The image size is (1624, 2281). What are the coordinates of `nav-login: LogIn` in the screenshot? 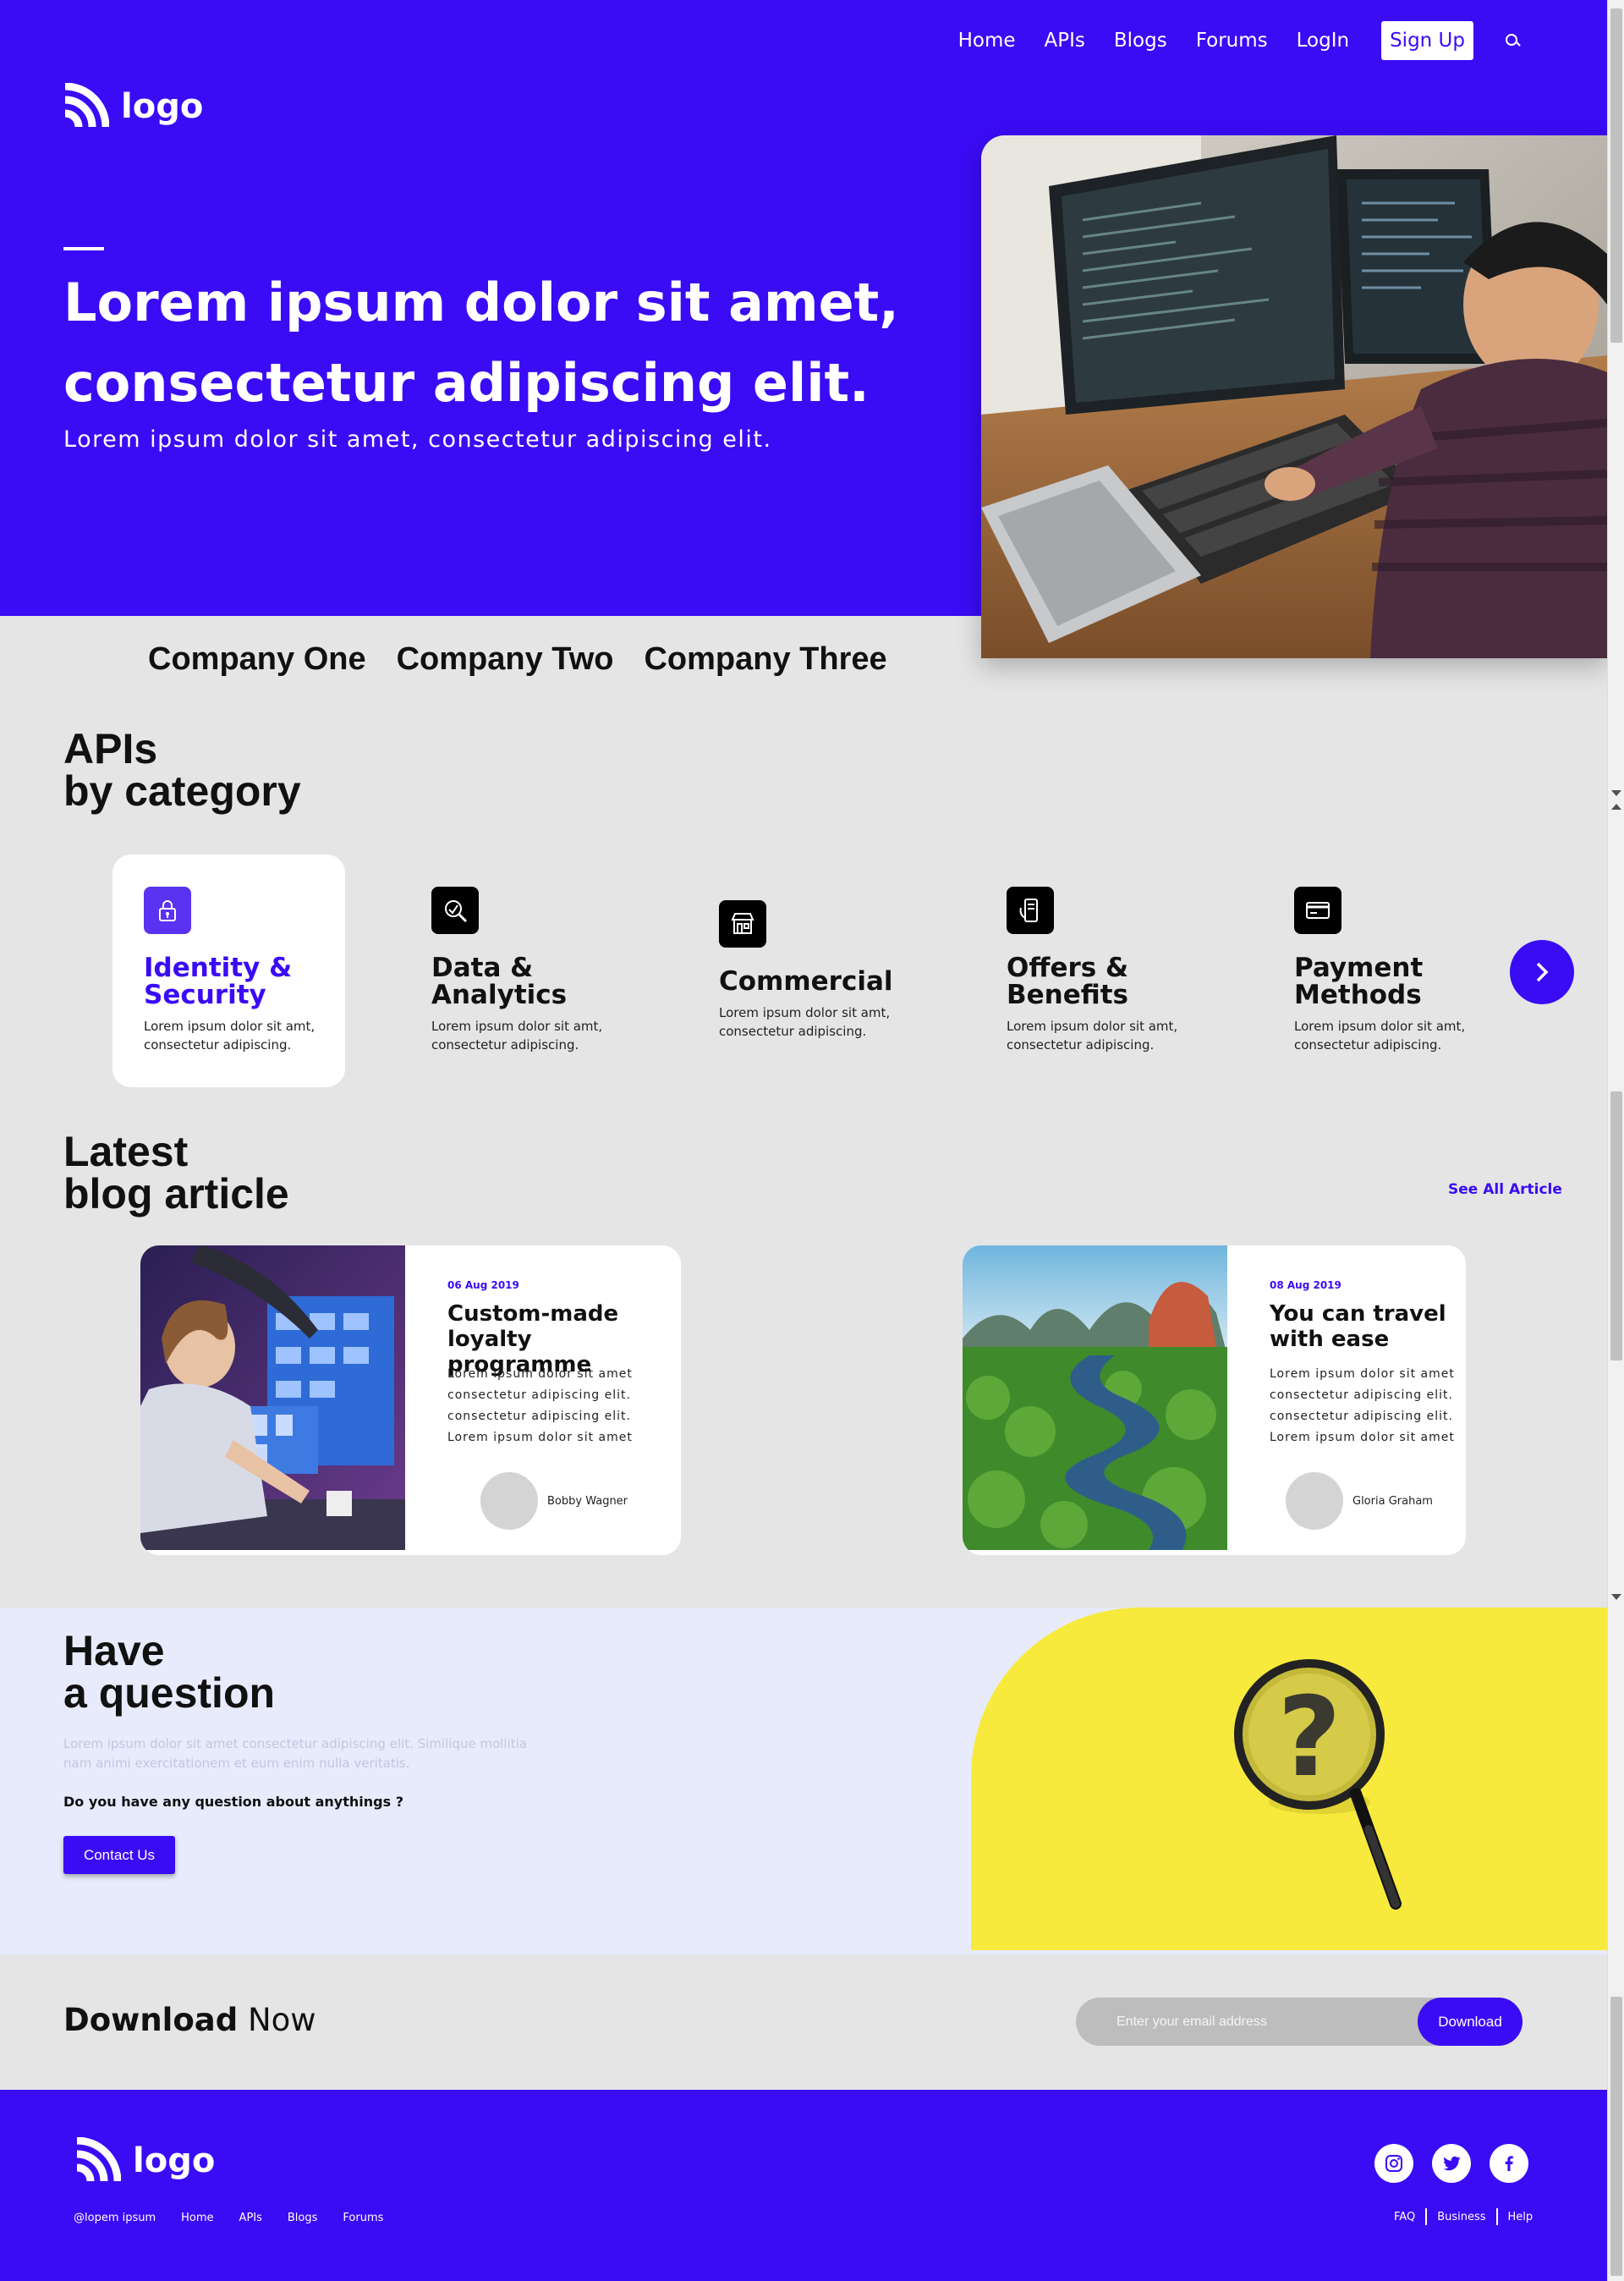 It's located at (1323, 41).